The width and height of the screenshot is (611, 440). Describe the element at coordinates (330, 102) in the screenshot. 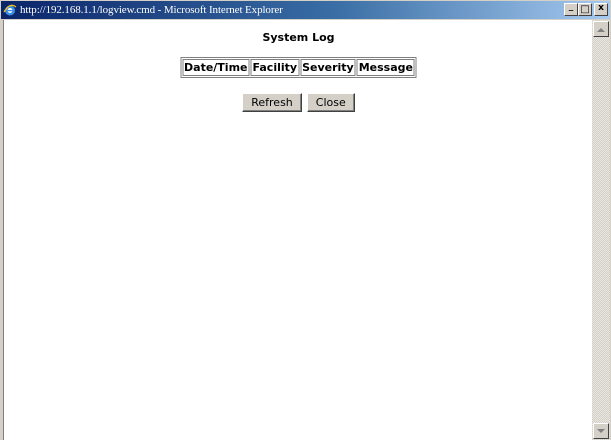

I see `close-button: Close` at that location.